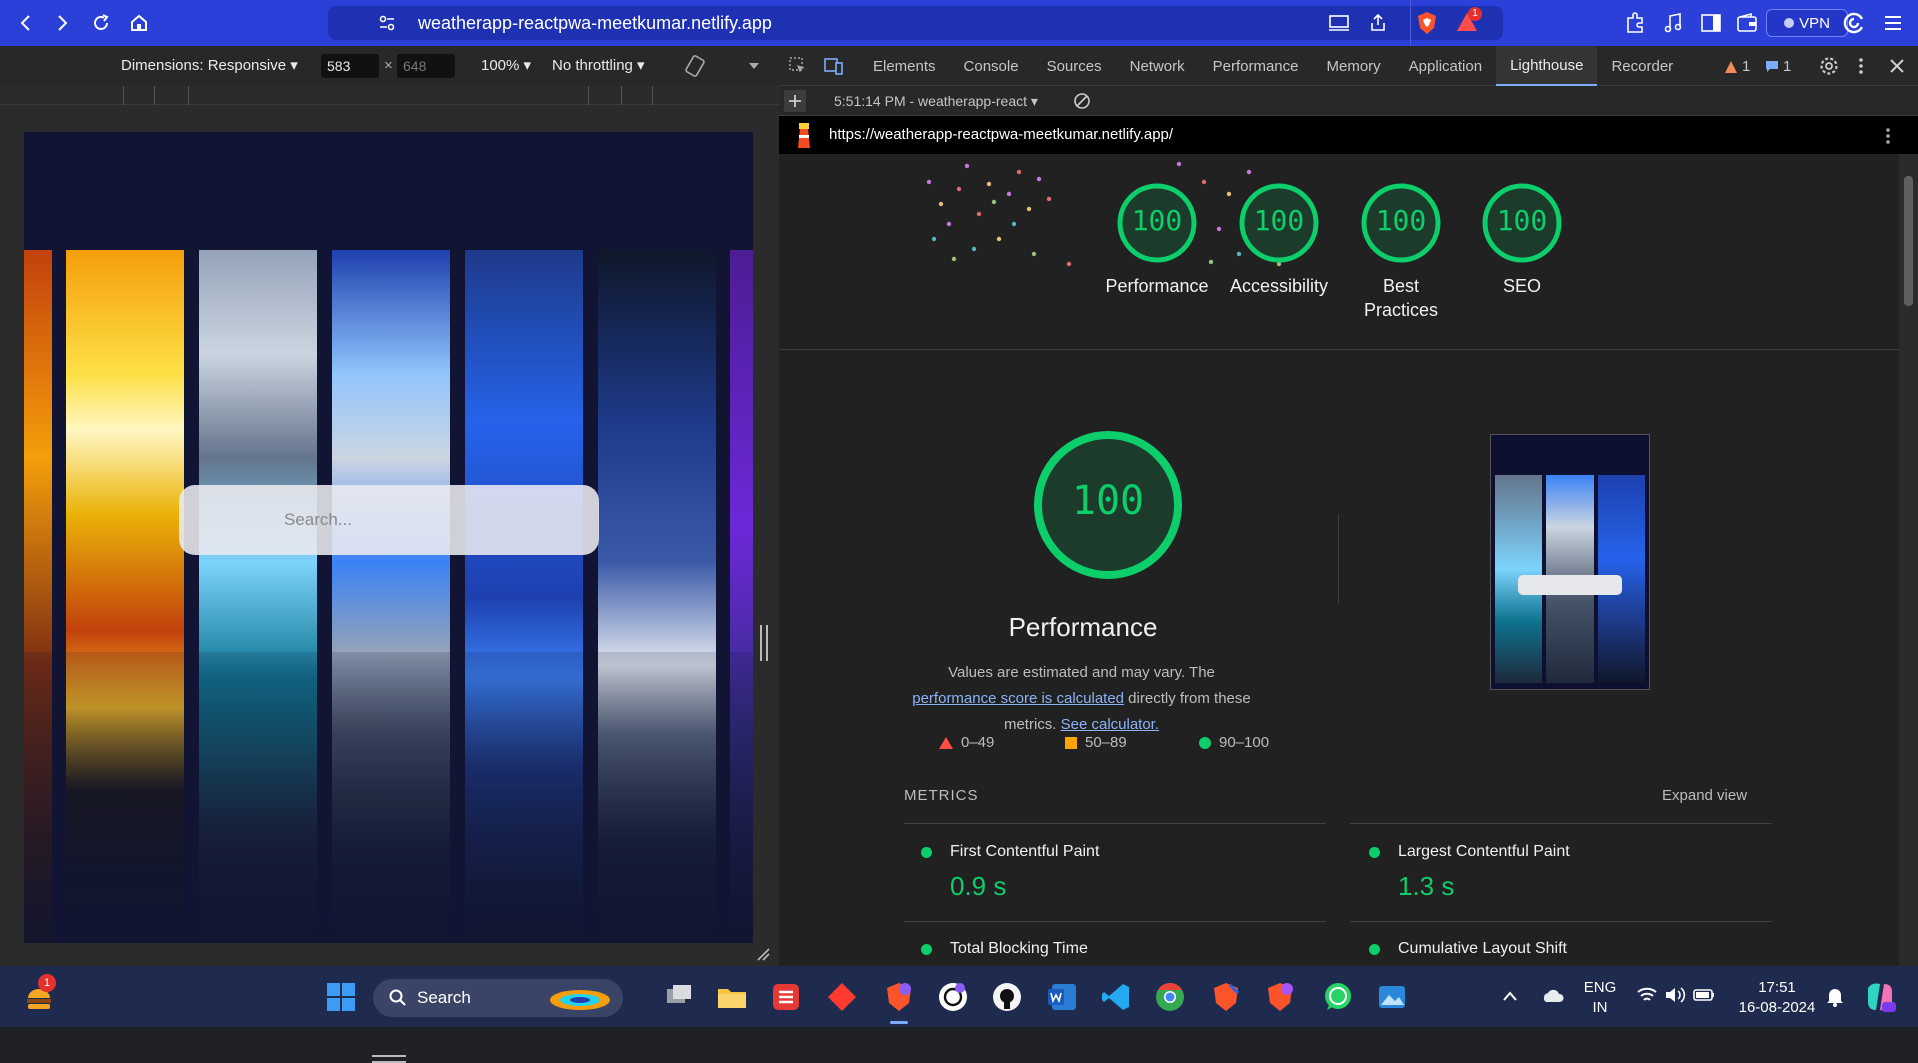 Image resolution: width=1918 pixels, height=1063 pixels. Describe the element at coordinates (1339, 23) in the screenshot. I see `cast-icon` at that location.